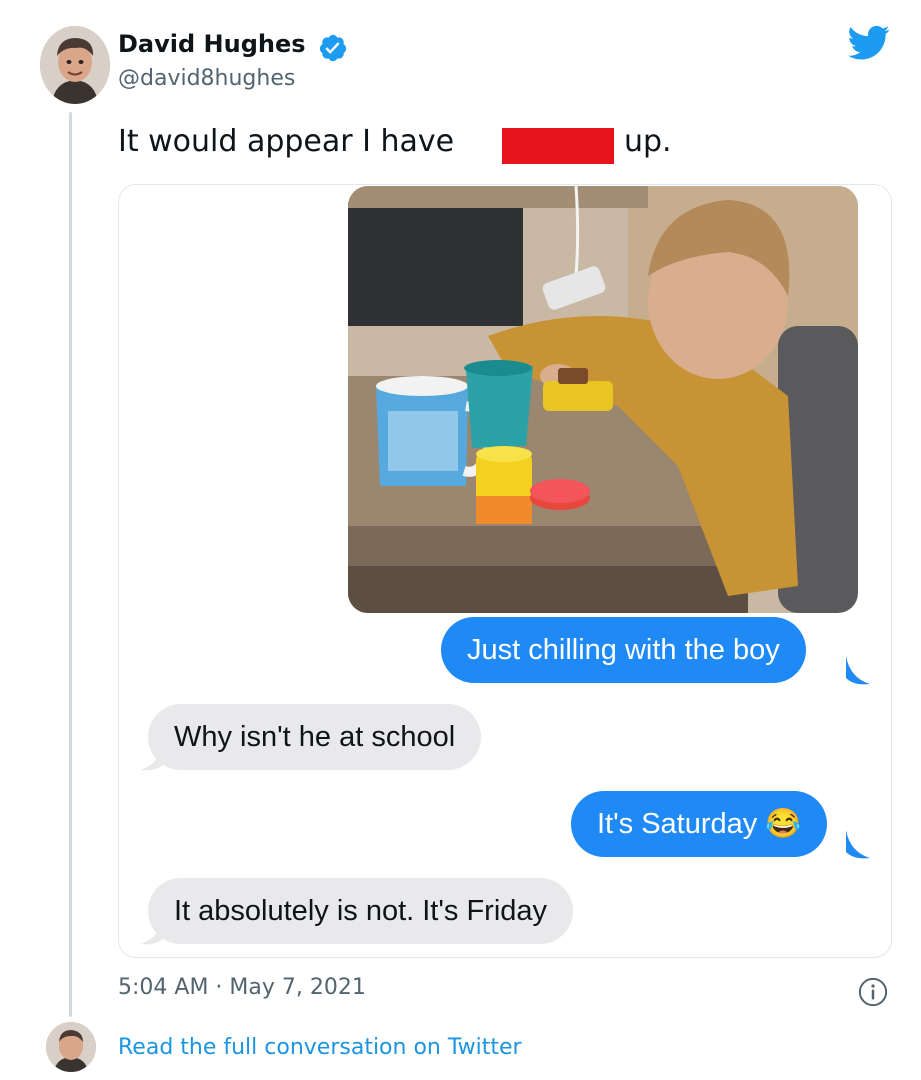 The width and height of the screenshot is (921, 1080). I want to click on author-handle: @david8hughes, so click(206, 78).